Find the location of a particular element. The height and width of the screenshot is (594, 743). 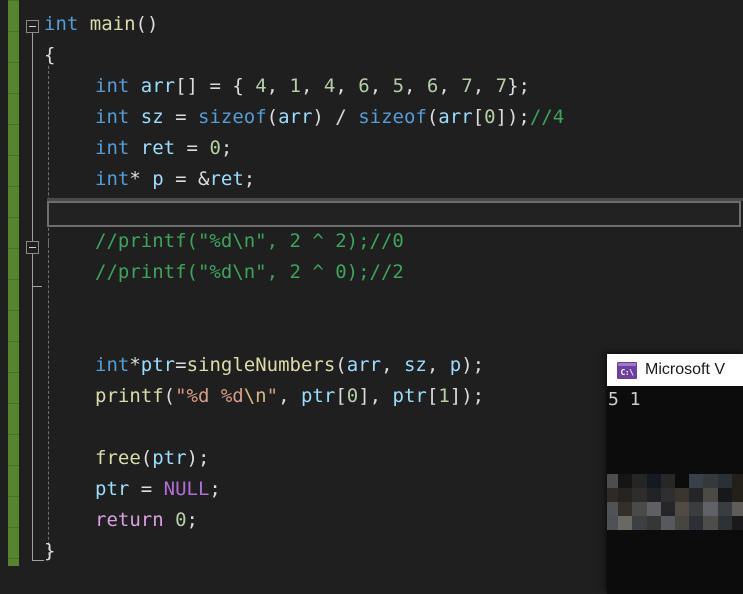

code-line: { is located at coordinates (49, 55).